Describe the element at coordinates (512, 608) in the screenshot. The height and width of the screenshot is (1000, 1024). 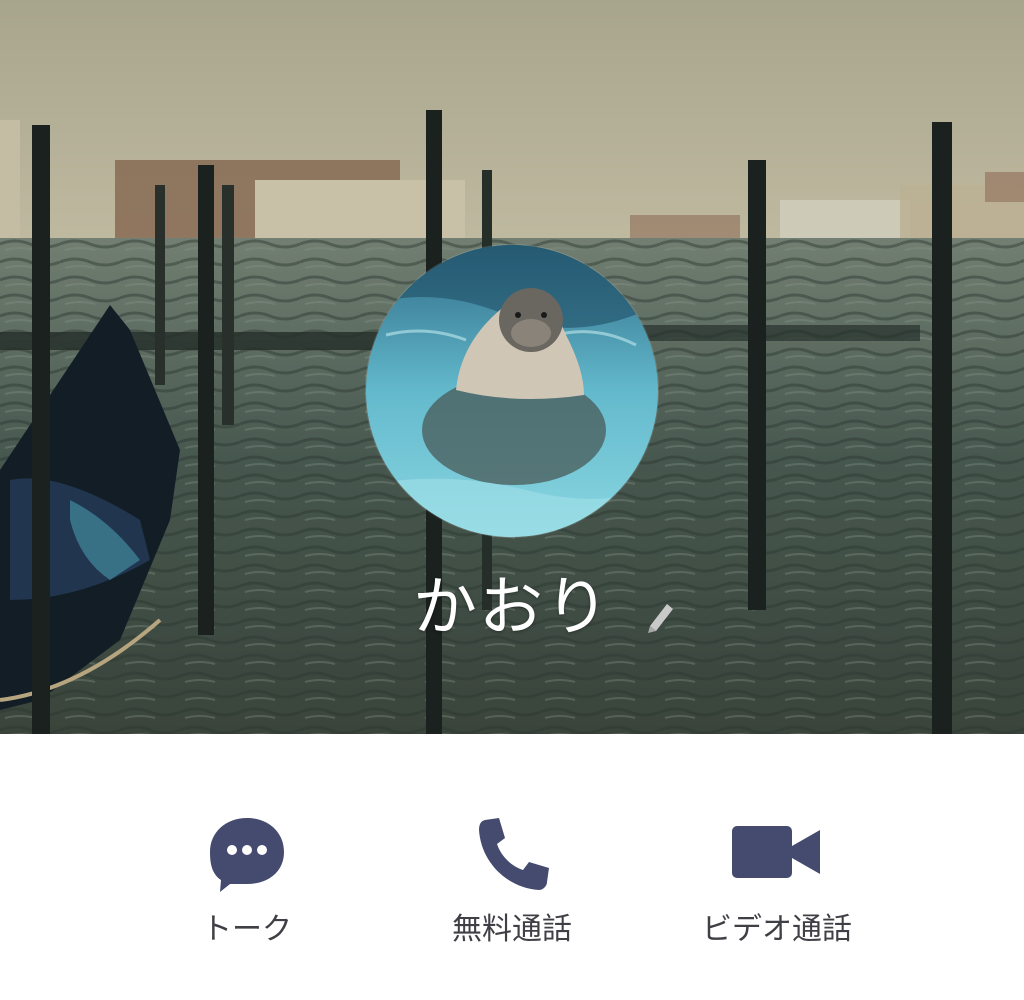
I see `profile-name: かおり` at that location.